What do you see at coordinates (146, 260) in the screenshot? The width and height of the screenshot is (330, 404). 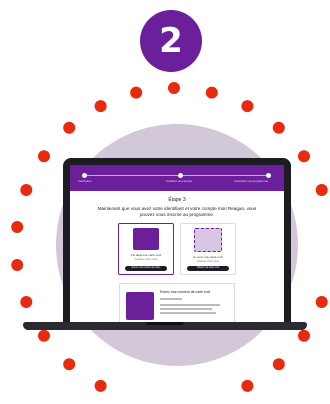 I see `card-subtitle: Associez votre carte` at bounding box center [146, 260].